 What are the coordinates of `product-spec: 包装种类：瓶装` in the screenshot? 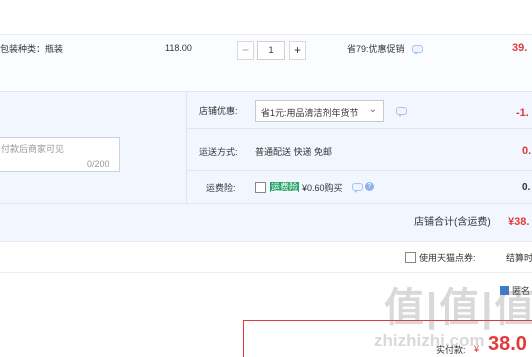 It's located at (32, 49).